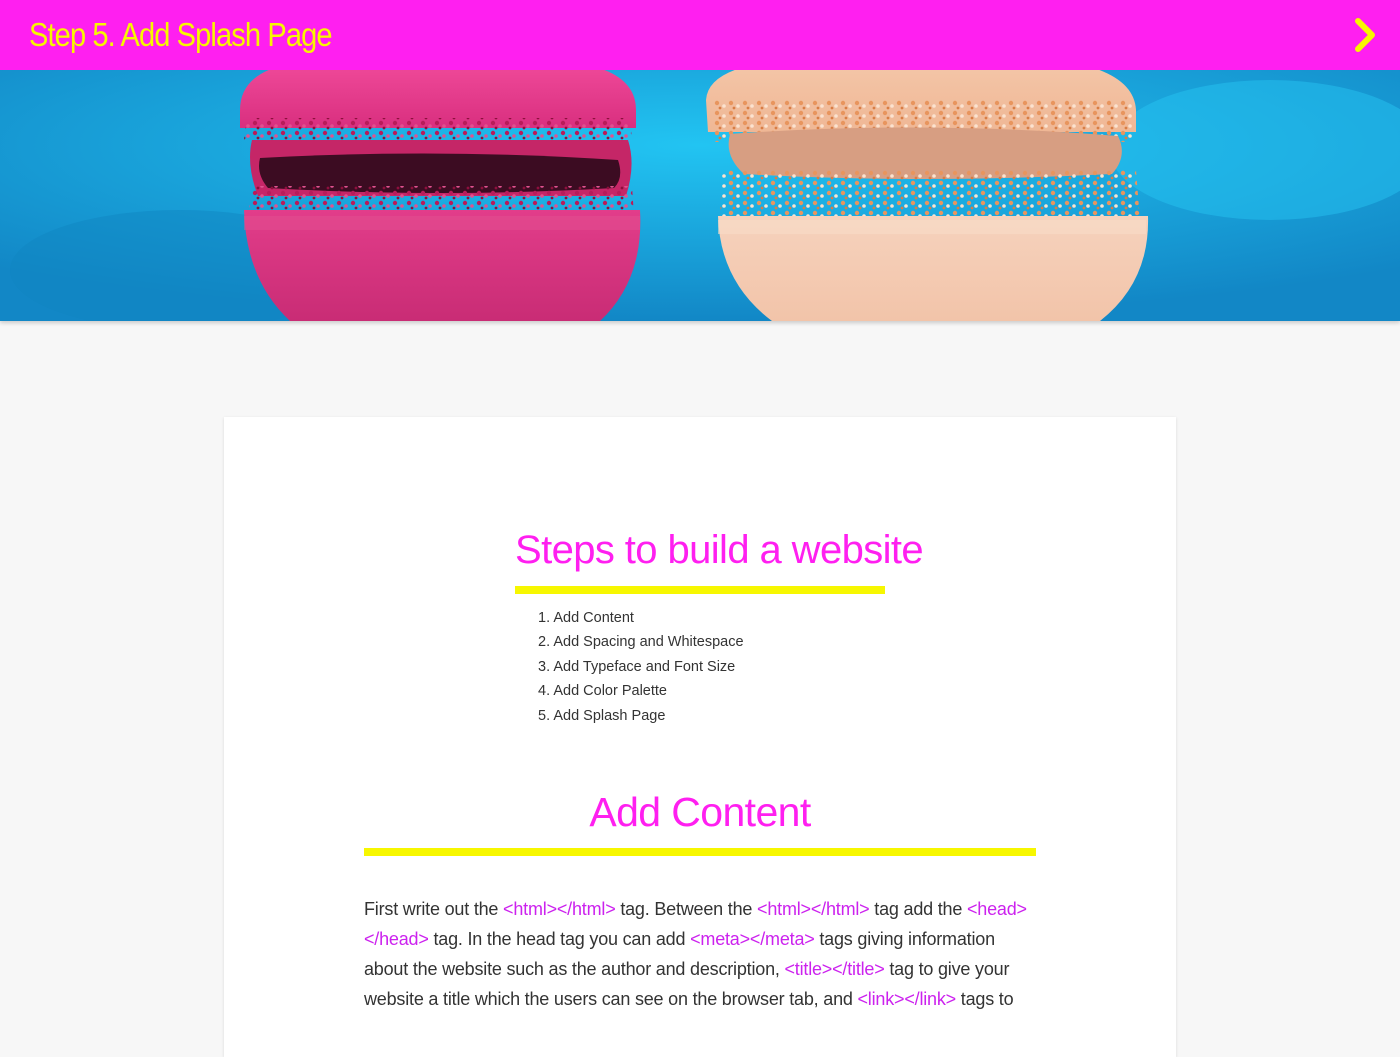  What do you see at coordinates (181, 34) in the screenshot?
I see `page-step-title: Step 5. Add Splash Page` at bounding box center [181, 34].